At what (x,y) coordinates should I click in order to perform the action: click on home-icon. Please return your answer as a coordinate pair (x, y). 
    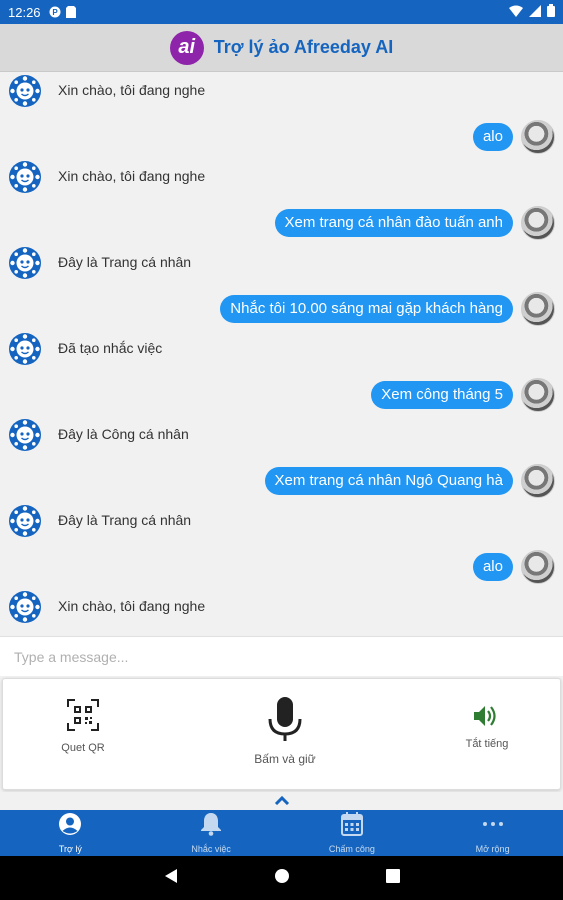
    Looking at the image, I should click on (282, 878).